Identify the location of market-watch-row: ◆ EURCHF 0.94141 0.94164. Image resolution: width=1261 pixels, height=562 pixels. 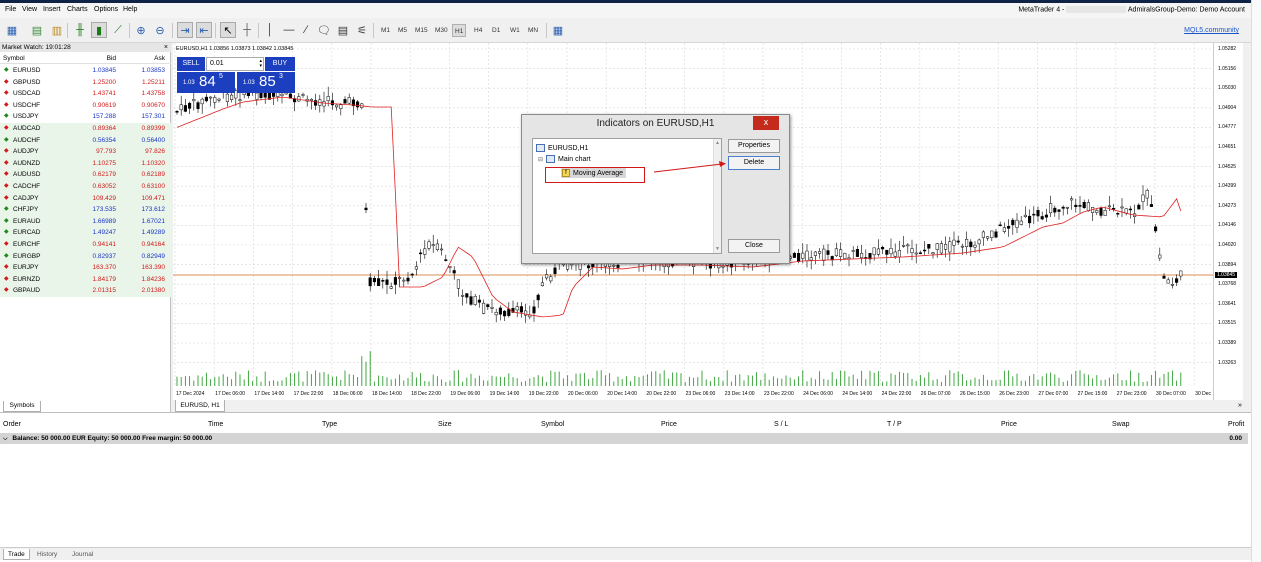
(85, 245).